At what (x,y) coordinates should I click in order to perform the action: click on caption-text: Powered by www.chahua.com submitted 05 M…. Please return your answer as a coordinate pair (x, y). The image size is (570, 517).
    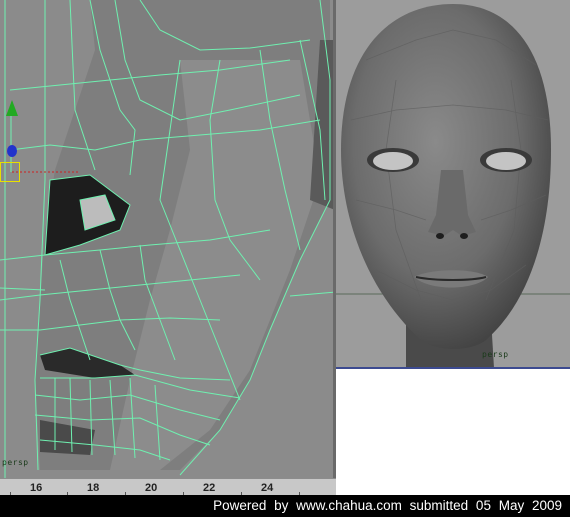
    Looking at the image, I should click on (387, 505).